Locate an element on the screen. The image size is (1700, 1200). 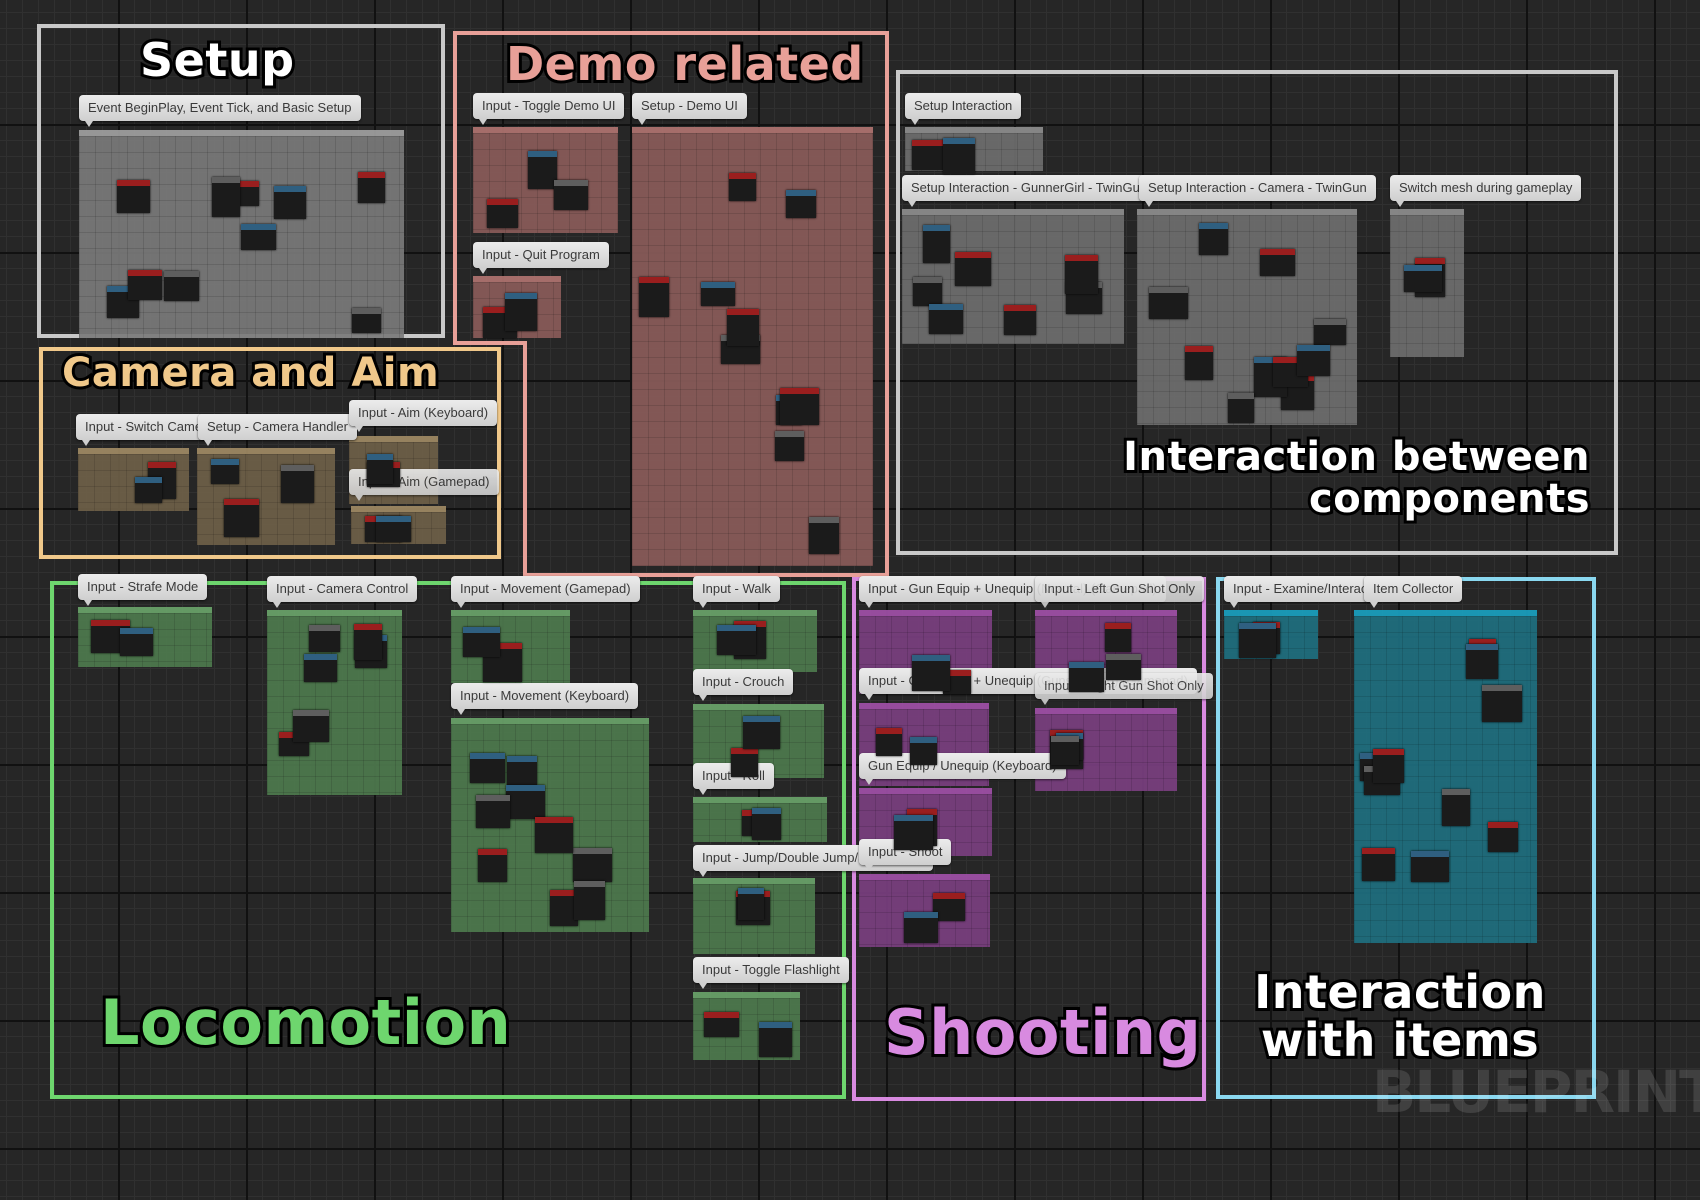
comment-bubble: Input - Walk is located at coordinates (736, 592).